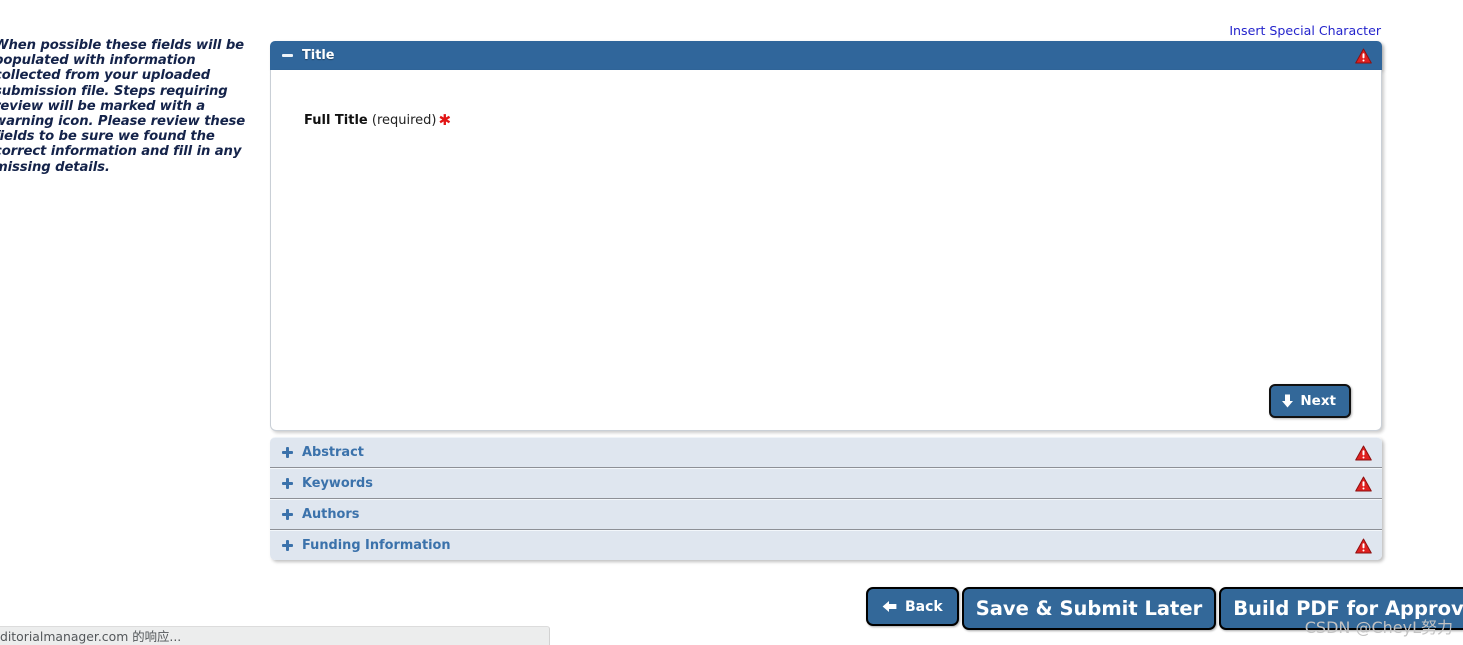 Image resolution: width=1463 pixels, height=645 pixels. I want to click on section-title-label: Title, so click(318, 55).